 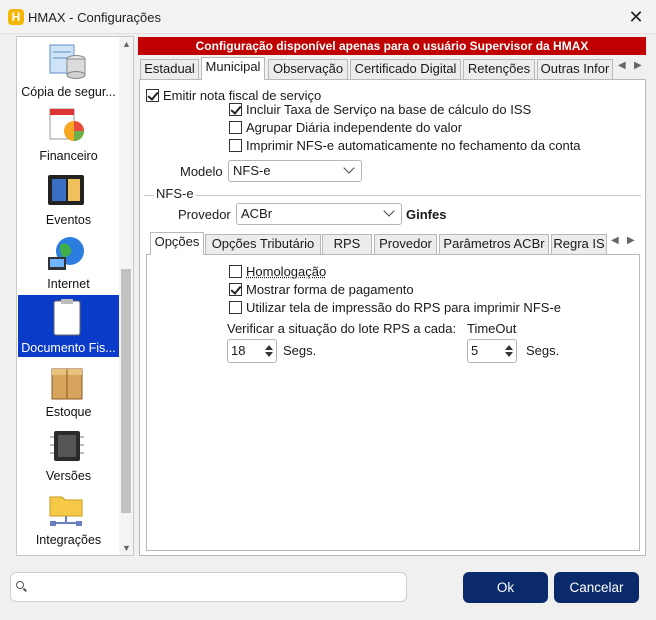 I want to click on sidebar-item-eventos: Eventos, so click(x=68, y=198).